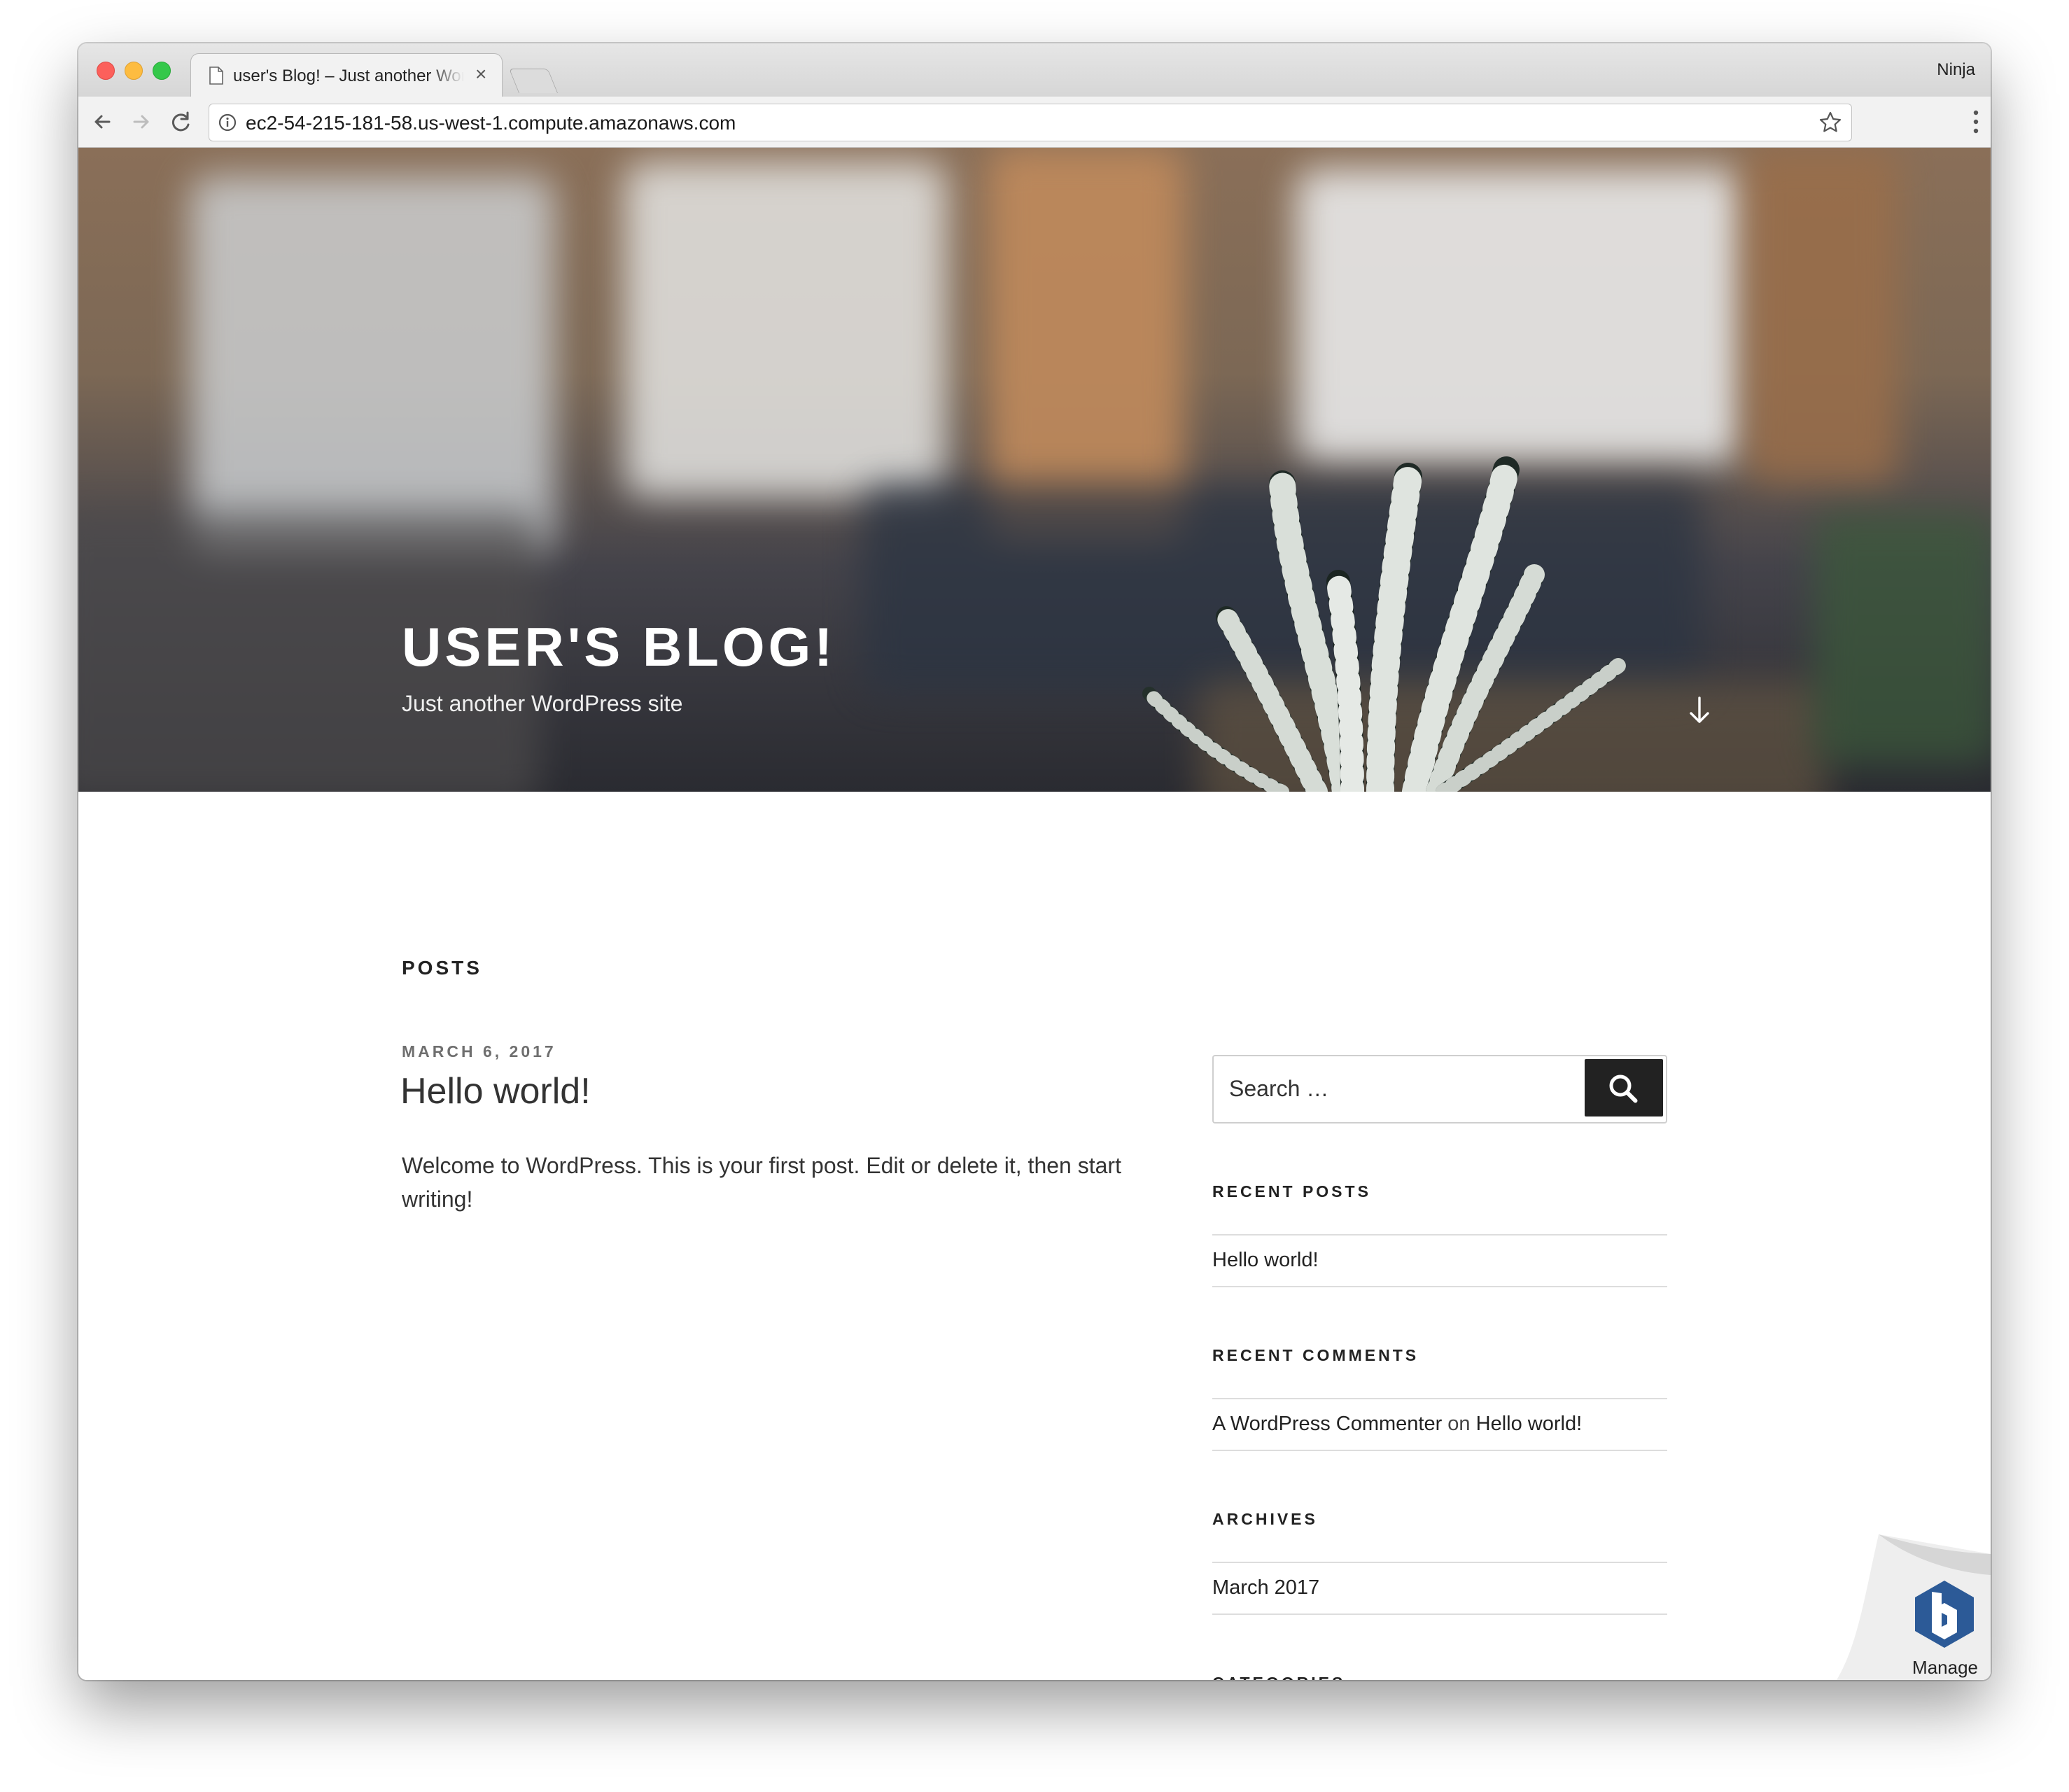 The width and height of the screenshot is (2069, 1792). I want to click on search-button, so click(1624, 1087).